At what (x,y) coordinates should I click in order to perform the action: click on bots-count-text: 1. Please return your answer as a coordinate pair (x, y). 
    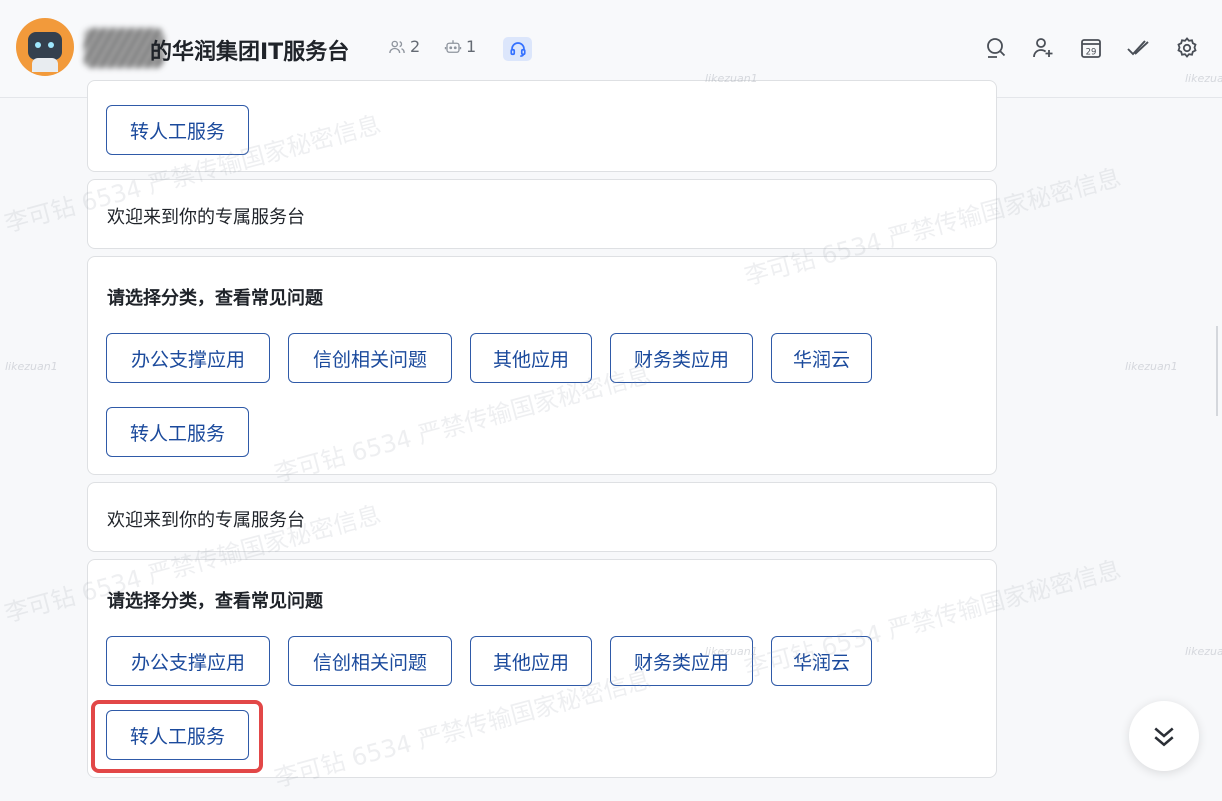
    Looking at the image, I should click on (471, 46).